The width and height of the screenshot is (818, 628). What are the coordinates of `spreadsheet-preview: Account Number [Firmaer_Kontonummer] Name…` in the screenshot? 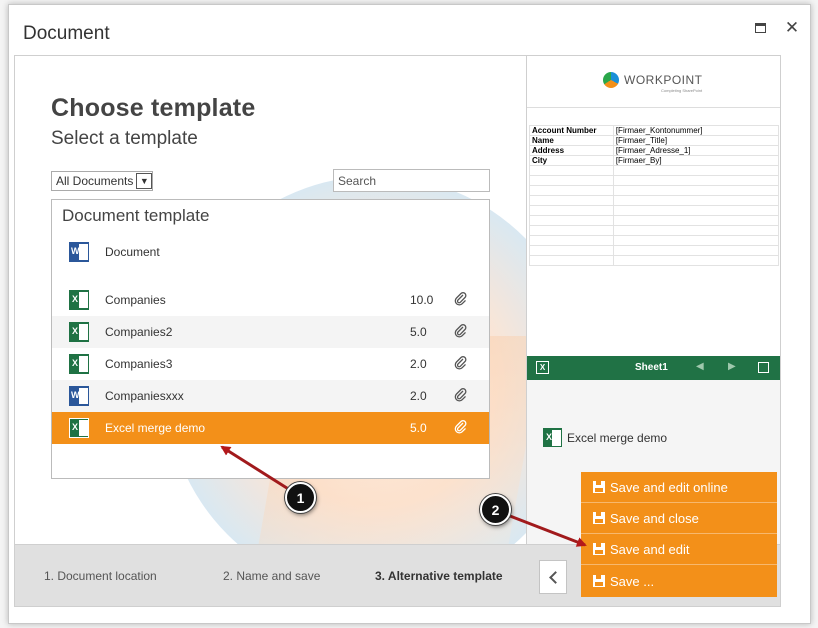 It's located at (653, 235).